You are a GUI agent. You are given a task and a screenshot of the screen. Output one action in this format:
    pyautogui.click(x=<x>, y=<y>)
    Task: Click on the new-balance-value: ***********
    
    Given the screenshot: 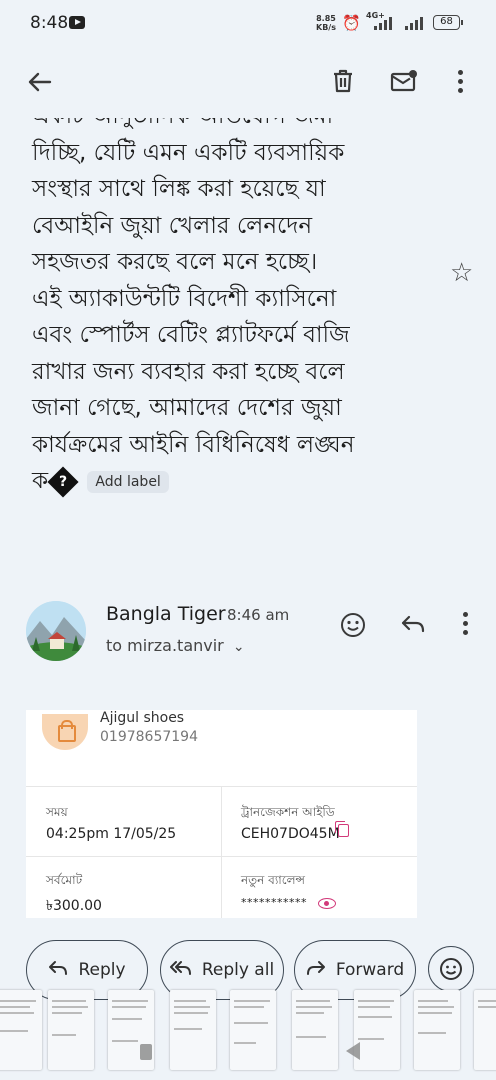 What is the action you would take?
    pyautogui.click(x=274, y=902)
    